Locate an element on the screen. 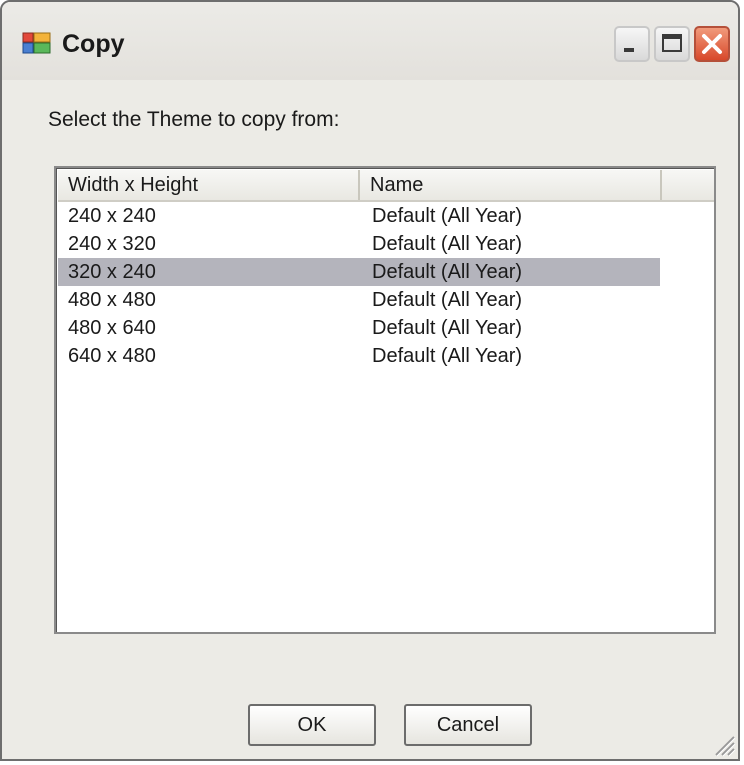  minimize-button is located at coordinates (632, 44).